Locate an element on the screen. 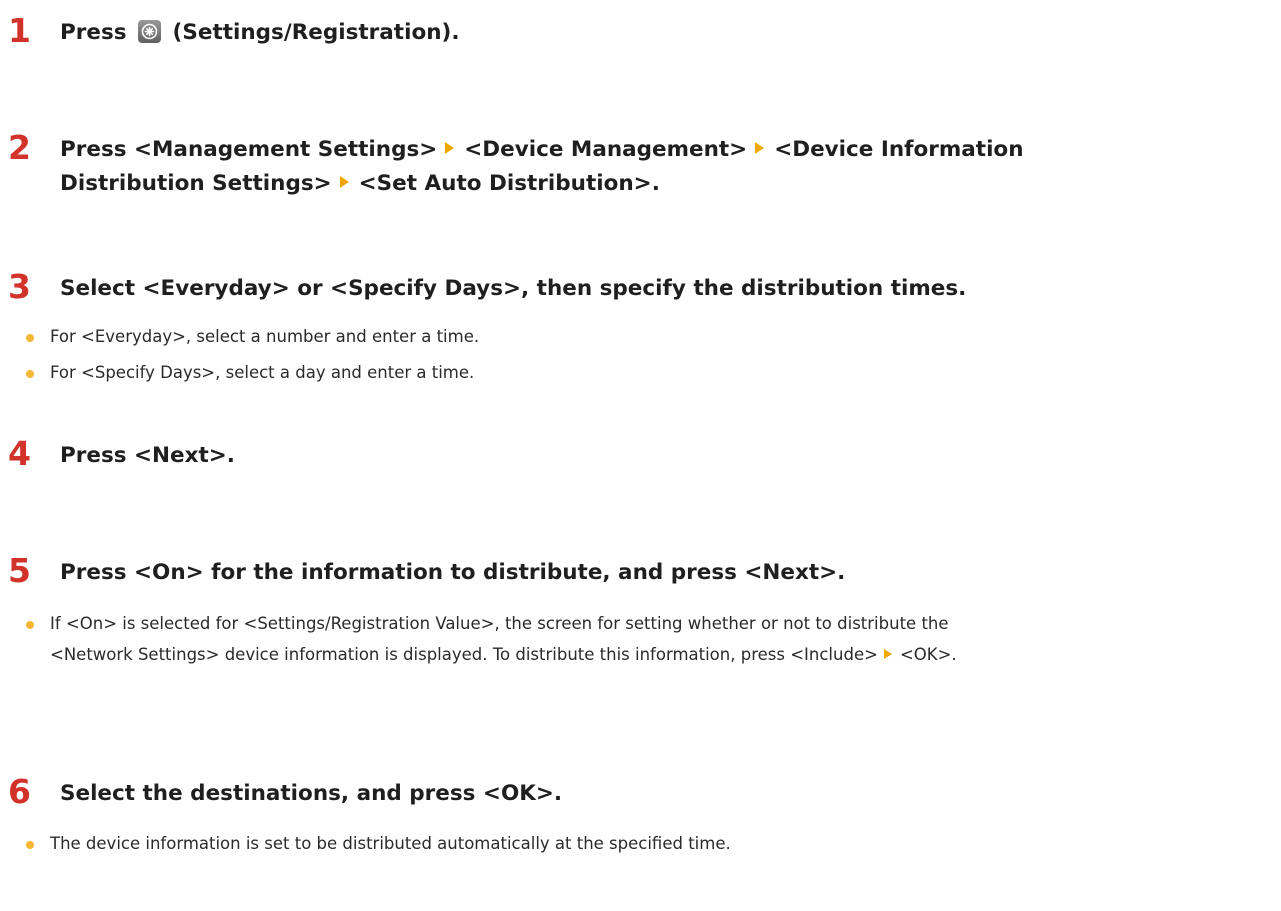 This screenshot has height=911, width=1281. step-number: 4 is located at coordinates (19, 453).